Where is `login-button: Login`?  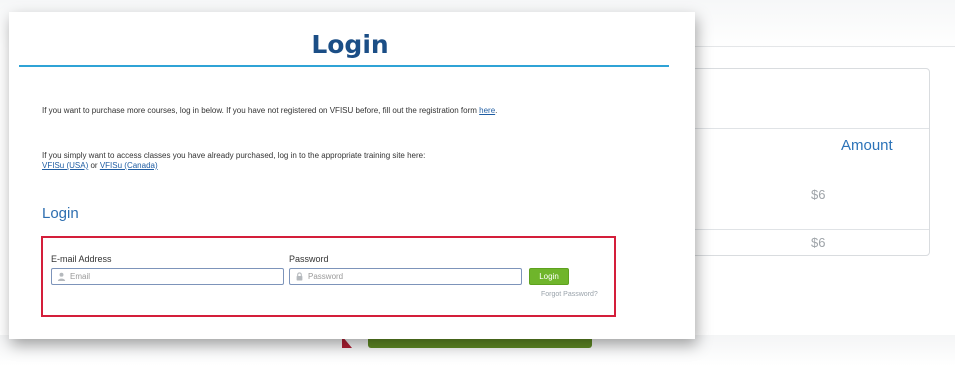
login-button: Login is located at coordinates (549, 276).